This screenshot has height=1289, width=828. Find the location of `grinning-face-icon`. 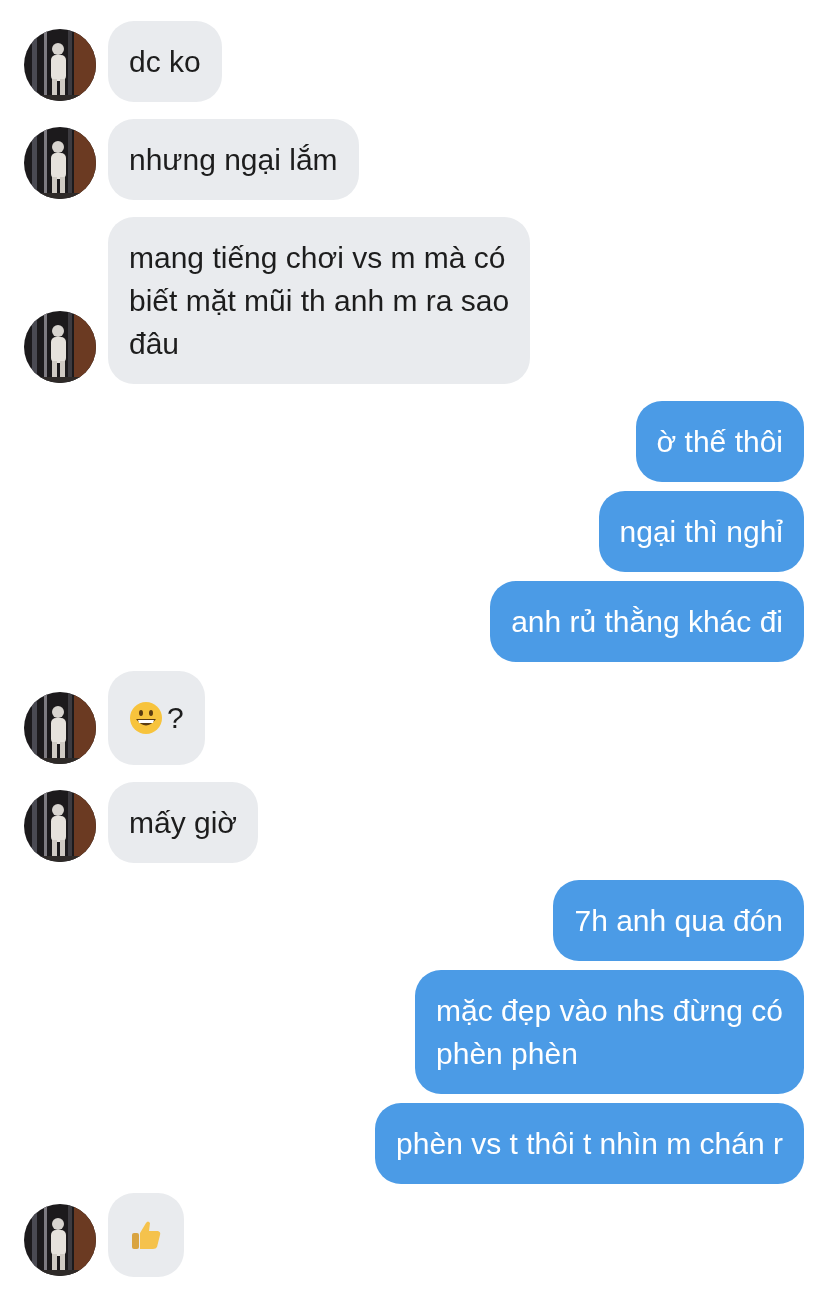

grinning-face-icon is located at coordinates (146, 718).